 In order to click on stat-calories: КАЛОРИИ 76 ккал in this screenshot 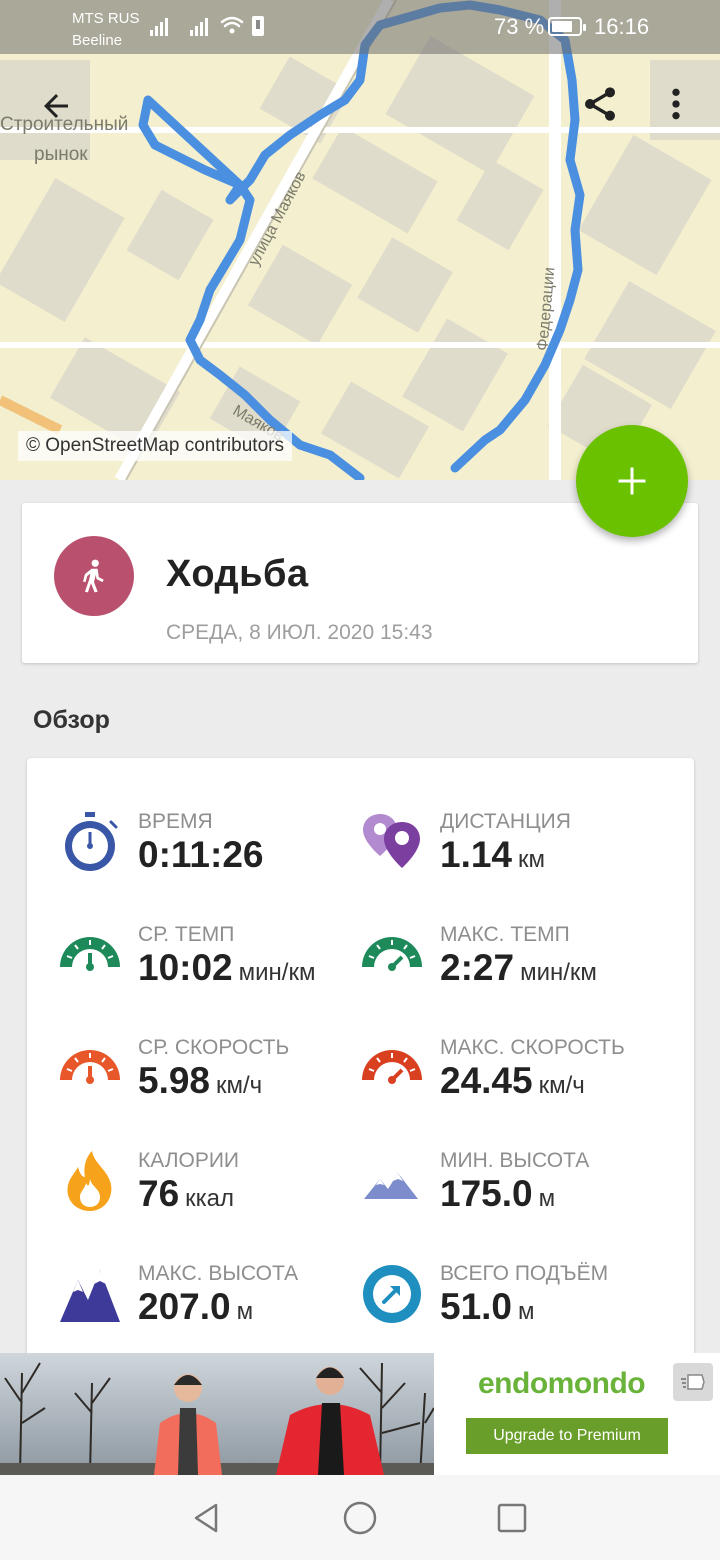, I will do `click(218, 1199)`.